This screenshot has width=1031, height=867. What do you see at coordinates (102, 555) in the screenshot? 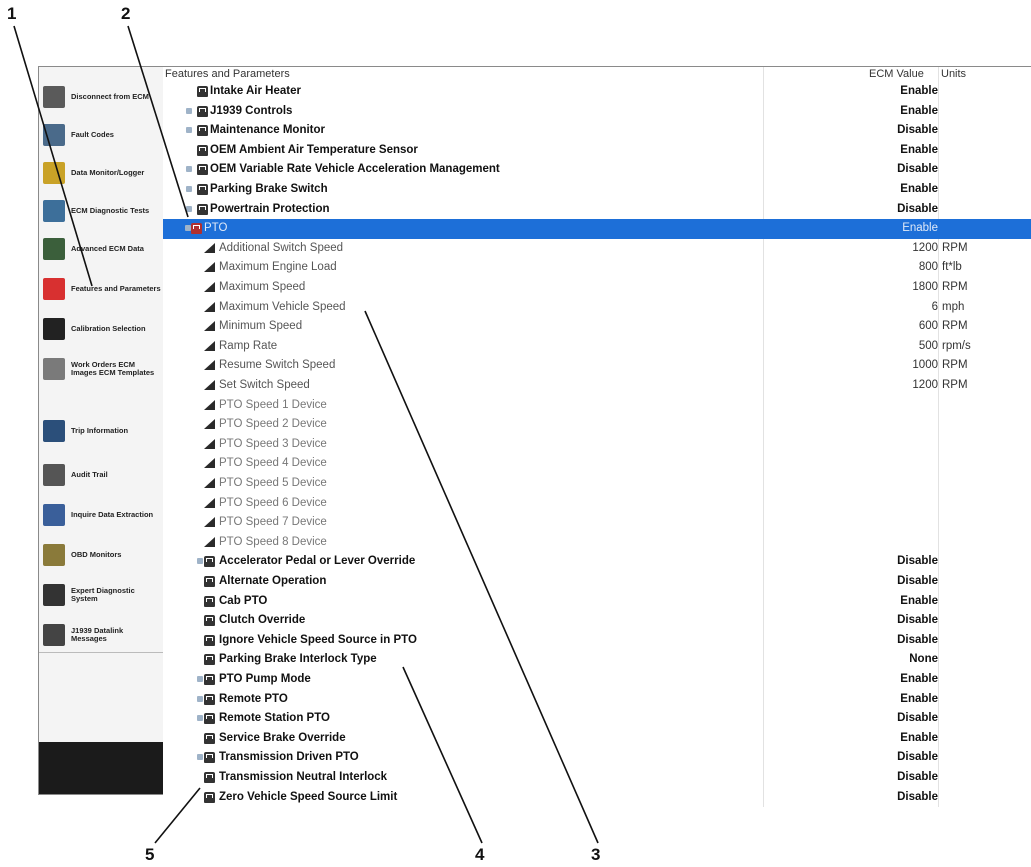
I see `sidebar-item-obd-monitors: OBD Monitors` at bounding box center [102, 555].